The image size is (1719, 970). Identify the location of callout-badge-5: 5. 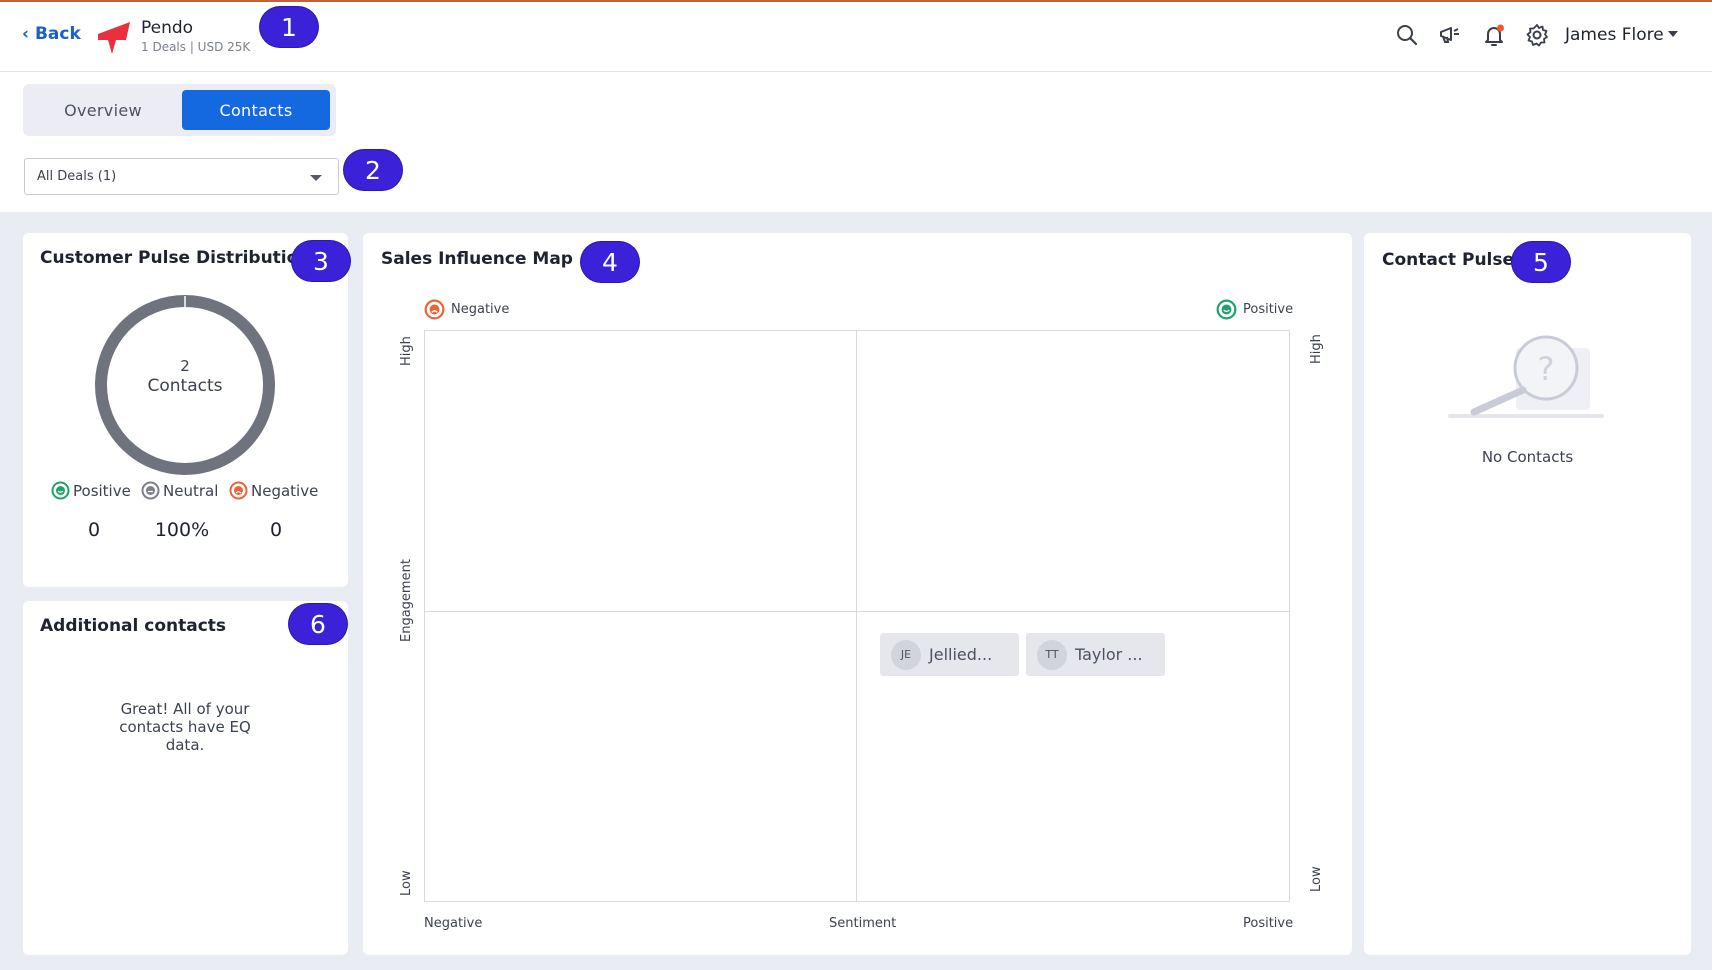
(1541, 262).